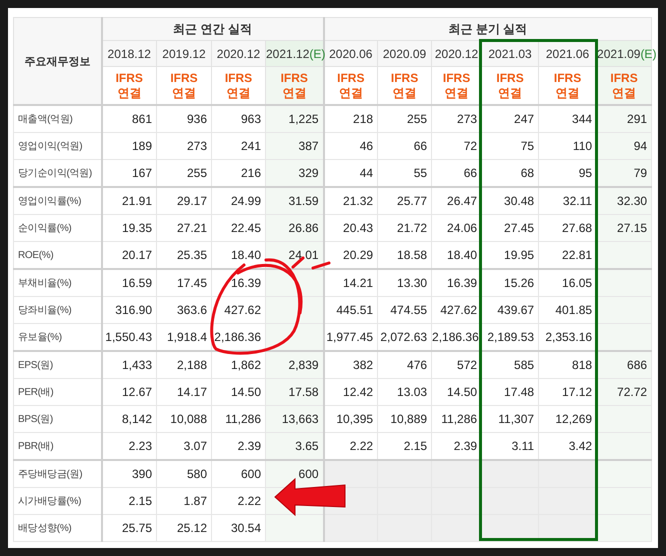  What do you see at coordinates (510, 419) in the screenshot?
I see `value-cell: 11,307` at bounding box center [510, 419].